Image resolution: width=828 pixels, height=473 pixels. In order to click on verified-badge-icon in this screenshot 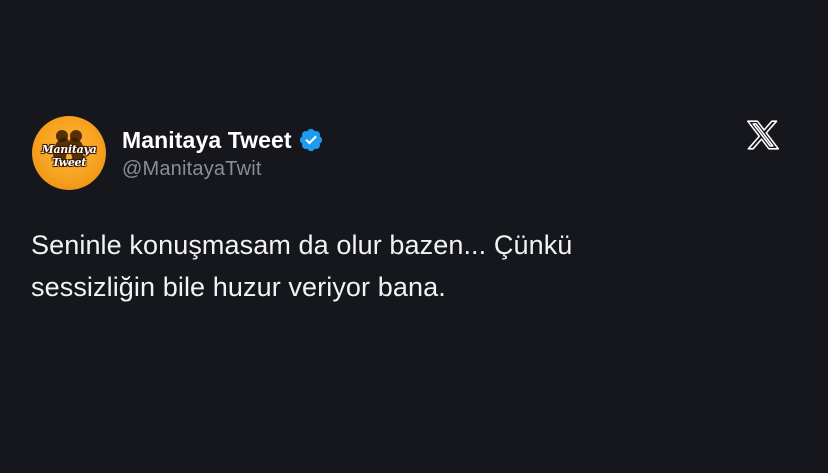, I will do `click(311, 140)`.